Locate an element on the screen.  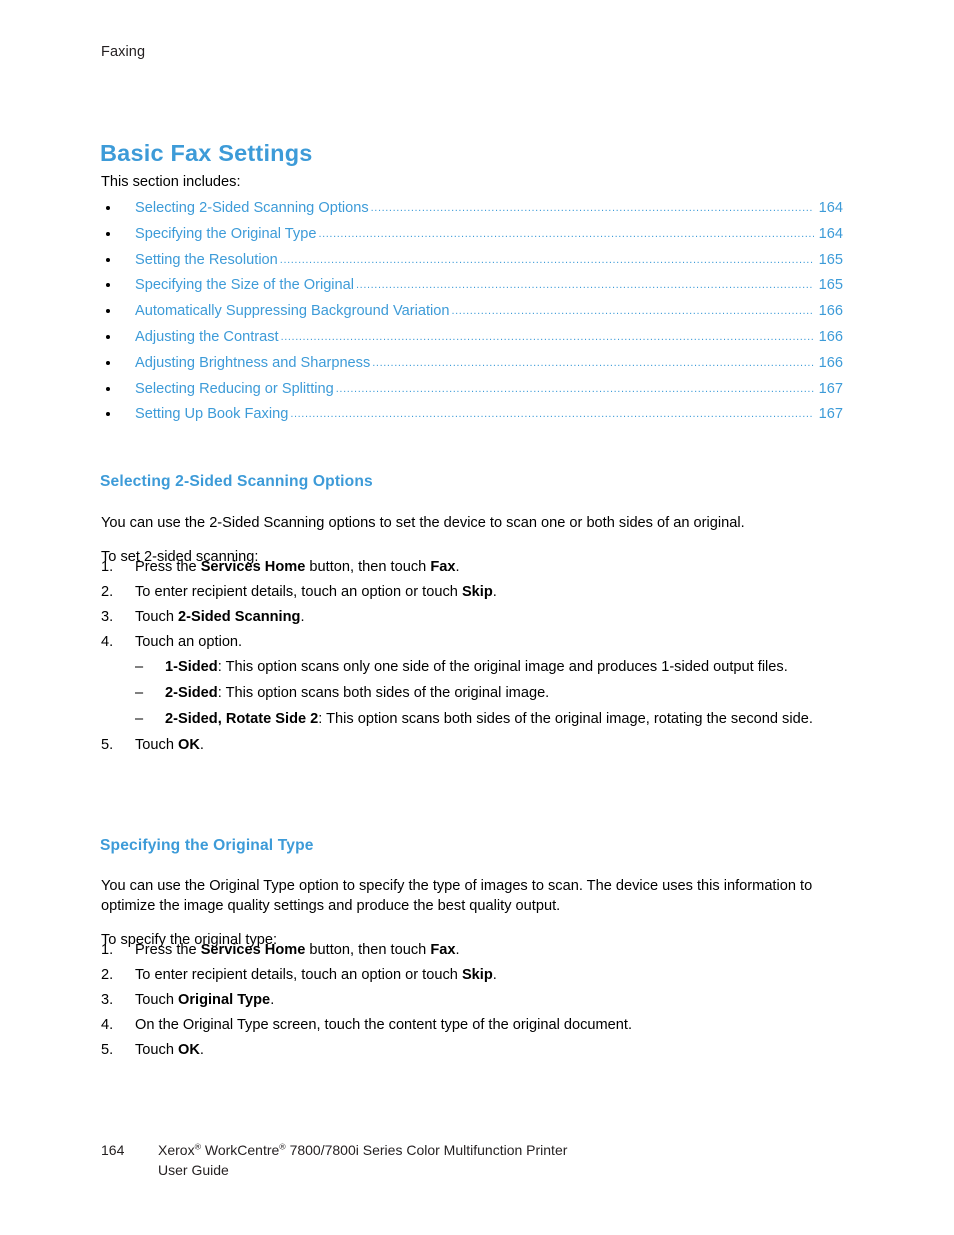
toc-entry-label: Adjusting Brightness and Sharpness is located at coordinates (252, 363).